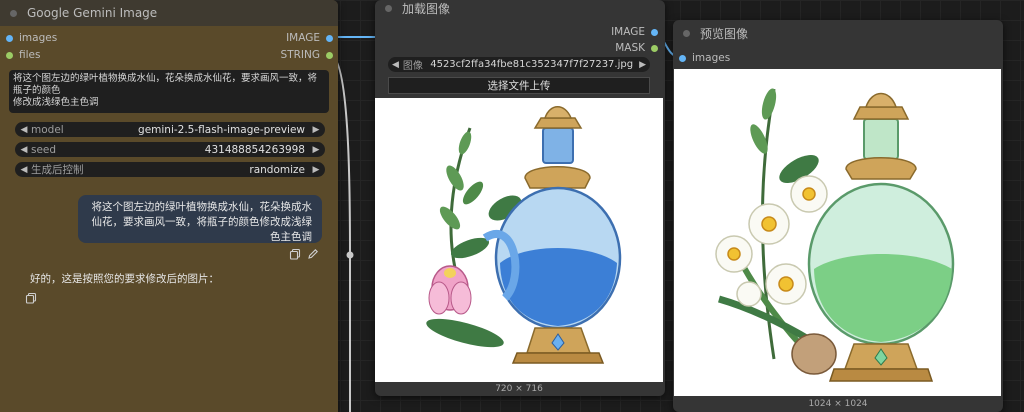 This screenshot has width=1024, height=412. What do you see at coordinates (57, 170) in the screenshot?
I see `control-label: 生成后控制` at bounding box center [57, 170].